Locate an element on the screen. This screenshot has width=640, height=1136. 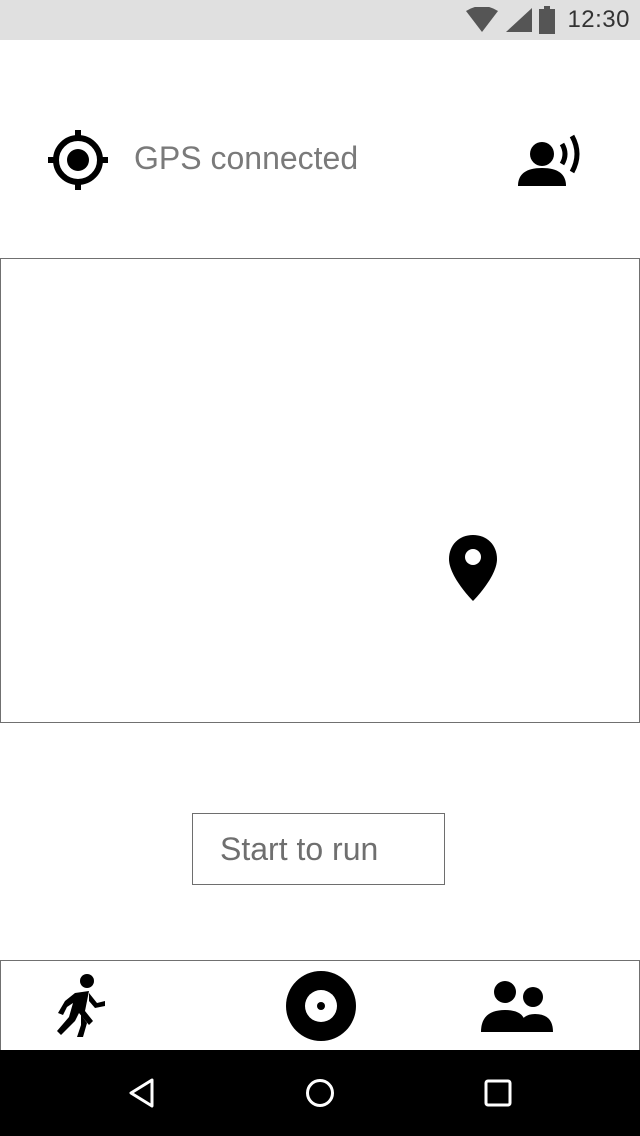
home-button is located at coordinates (320, 1093).